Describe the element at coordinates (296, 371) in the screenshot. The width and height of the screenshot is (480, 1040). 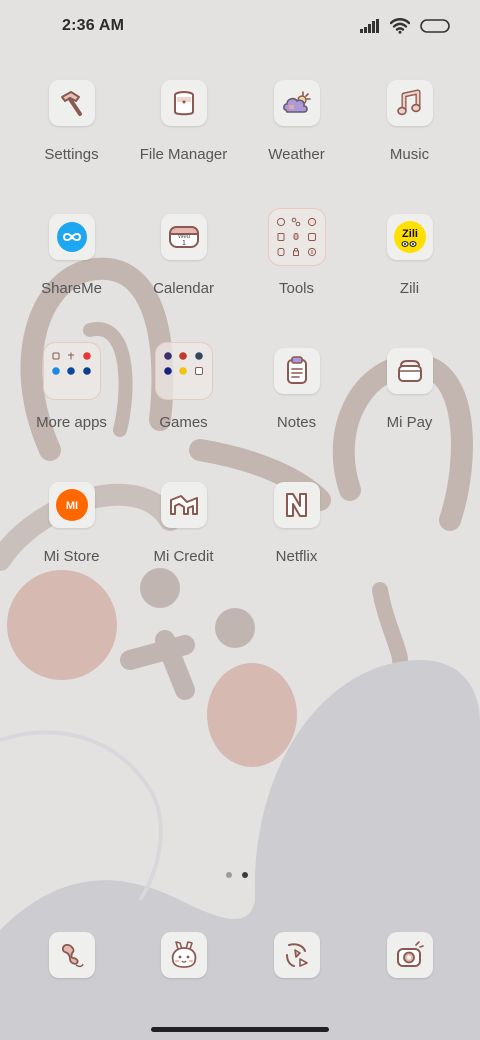
I see `clipboard-icon` at that location.